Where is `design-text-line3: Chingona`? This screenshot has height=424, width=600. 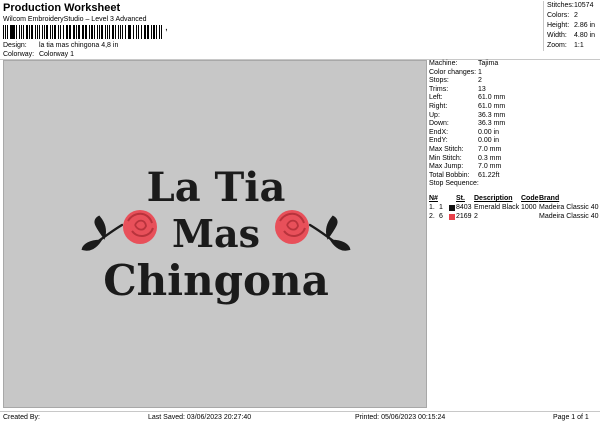
design-text-line3: Chingona is located at coordinates (216, 280).